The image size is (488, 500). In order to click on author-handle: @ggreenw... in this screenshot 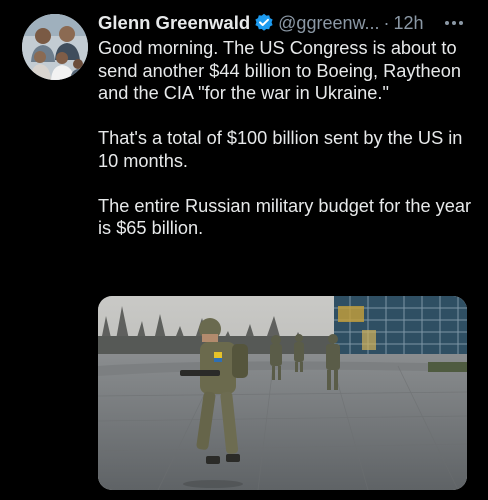, I will do `click(328, 23)`.